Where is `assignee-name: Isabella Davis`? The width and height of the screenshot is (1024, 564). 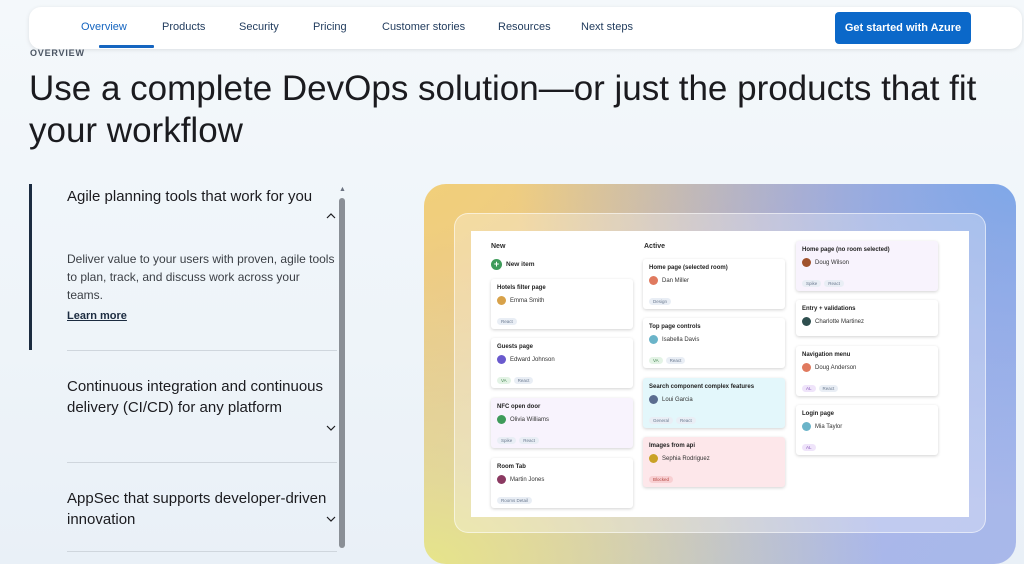
assignee-name: Isabella Davis is located at coordinates (681, 340).